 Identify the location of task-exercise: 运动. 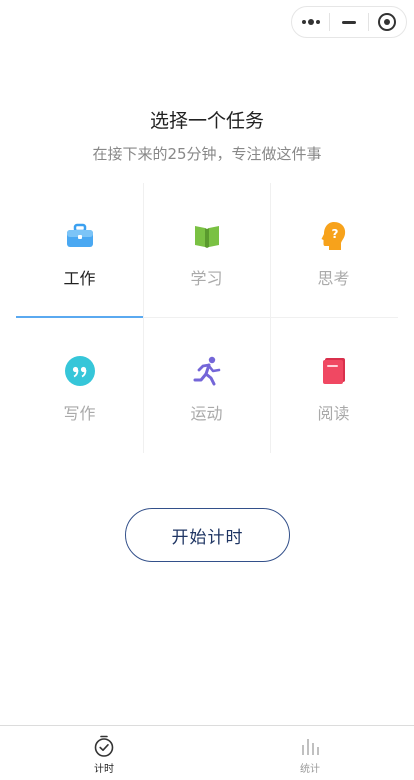
(206, 385).